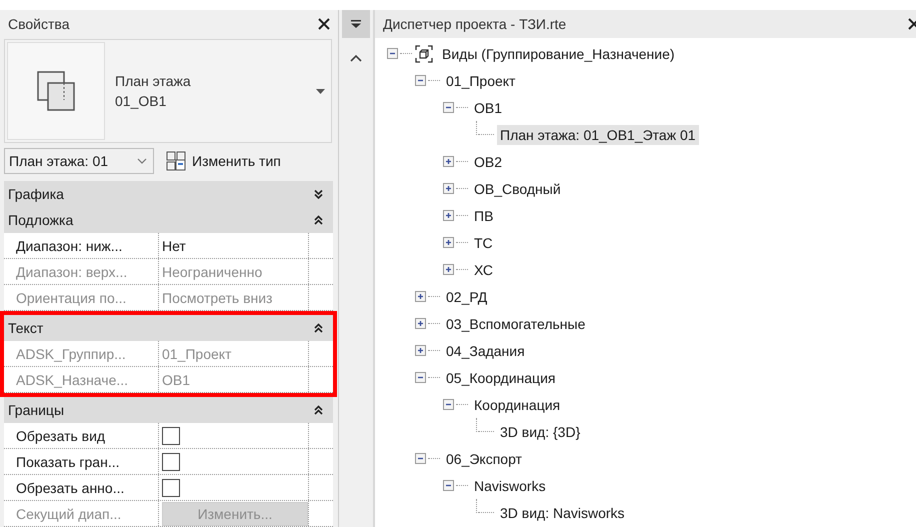 The image size is (916, 527). What do you see at coordinates (424, 53) in the screenshot?
I see `views-icon` at bounding box center [424, 53].